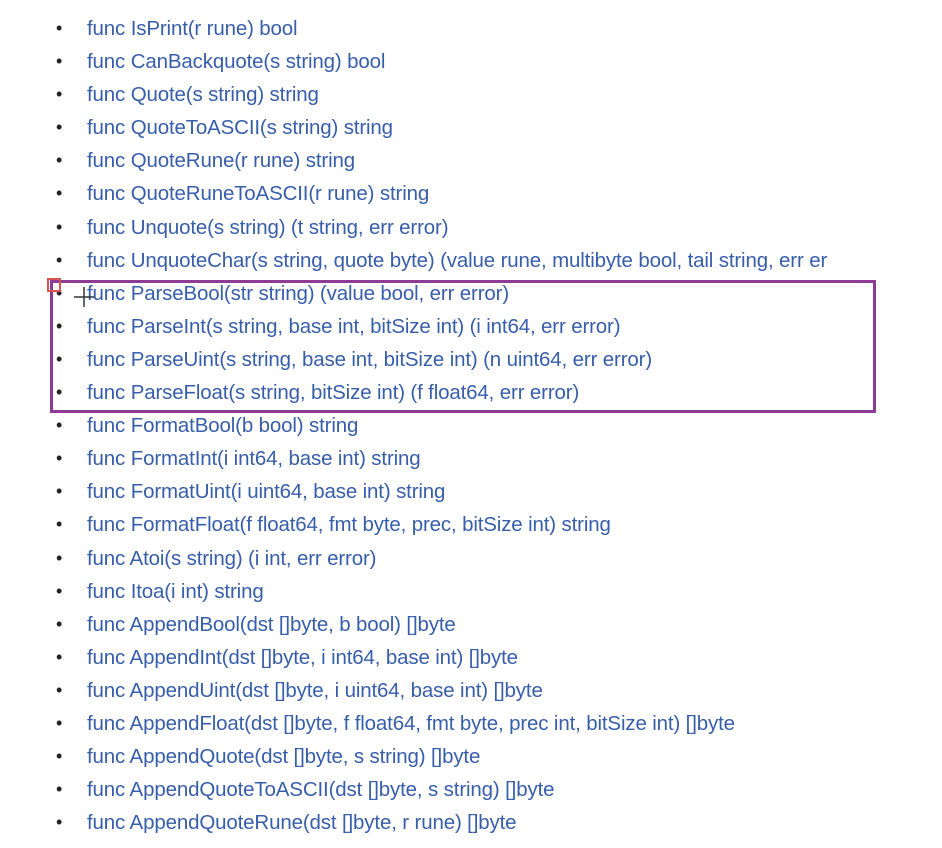 The image size is (942, 848). I want to click on function-link: func QuoteToASCII(s string) string, so click(240, 127).